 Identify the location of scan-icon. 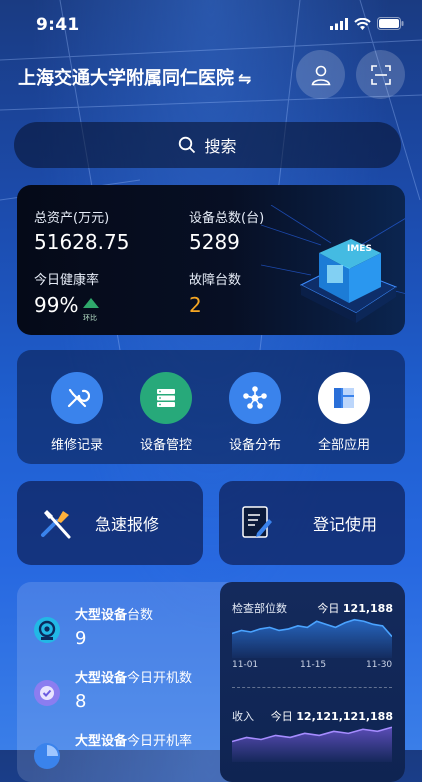
(380, 74).